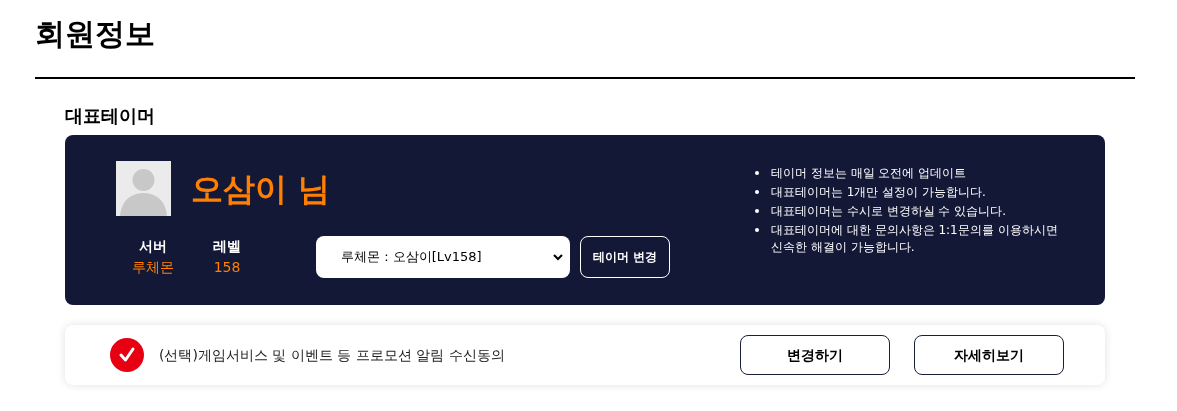 Image resolution: width=1177 pixels, height=411 pixels. I want to click on consent-checkbox, so click(127, 355).